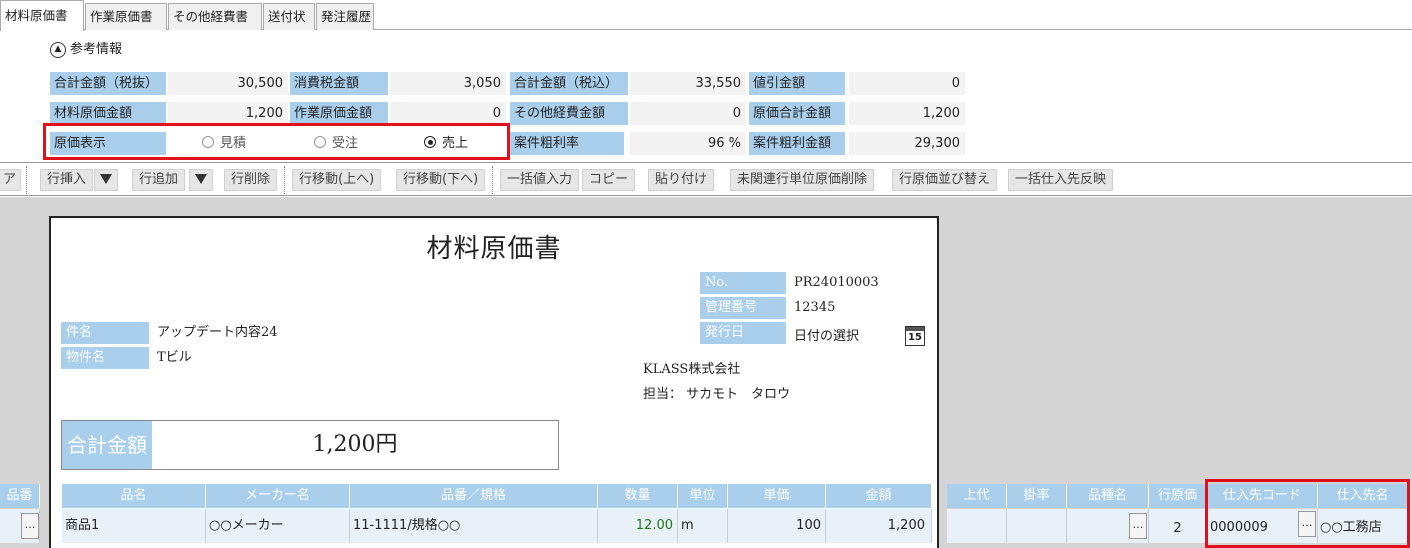 The height and width of the screenshot is (548, 1412). I want to click on property-value: Tビル, so click(174, 357).